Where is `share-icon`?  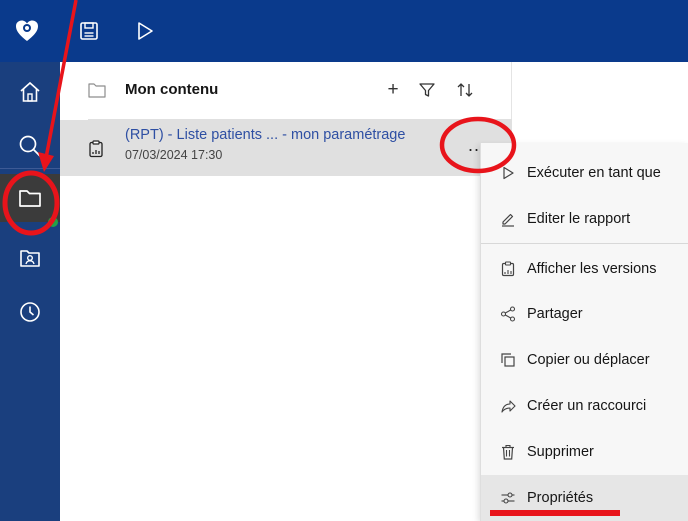 share-icon is located at coordinates (508, 314).